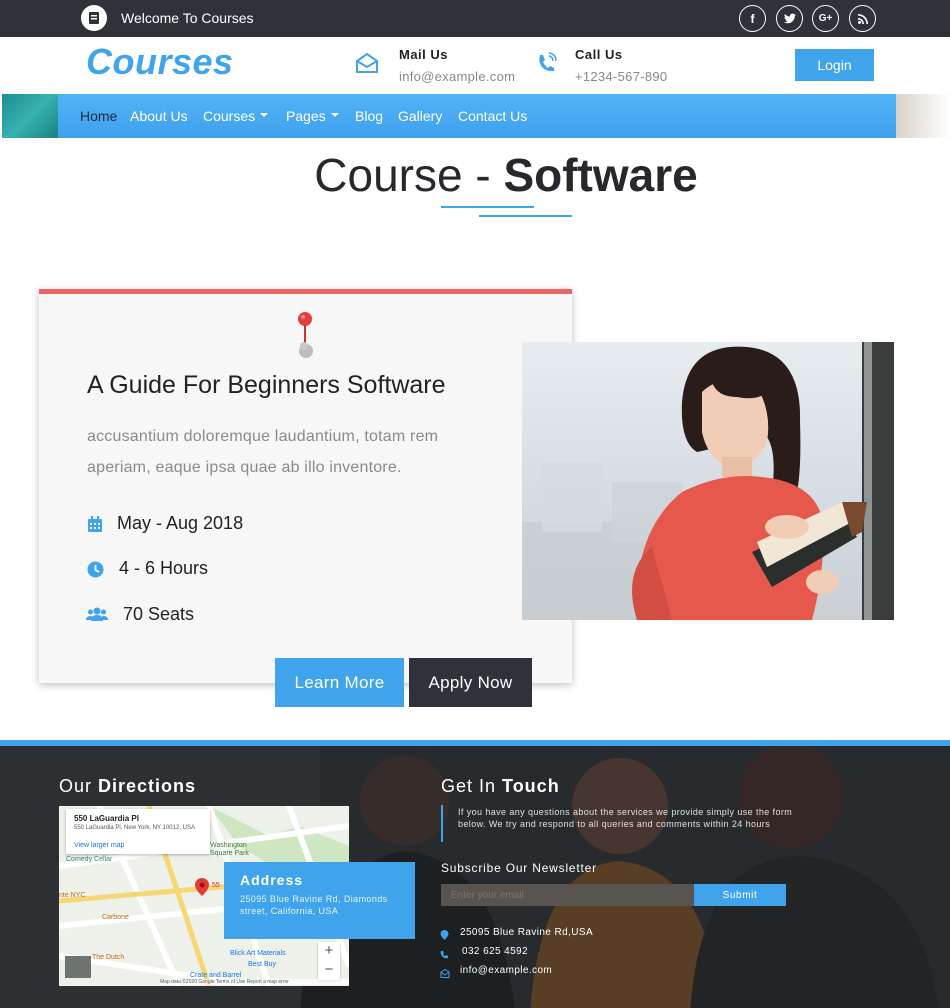 This screenshot has height=1008, width=950. What do you see at coordinates (180, 523) in the screenshot?
I see `course-dates: May - Aug 2018` at bounding box center [180, 523].